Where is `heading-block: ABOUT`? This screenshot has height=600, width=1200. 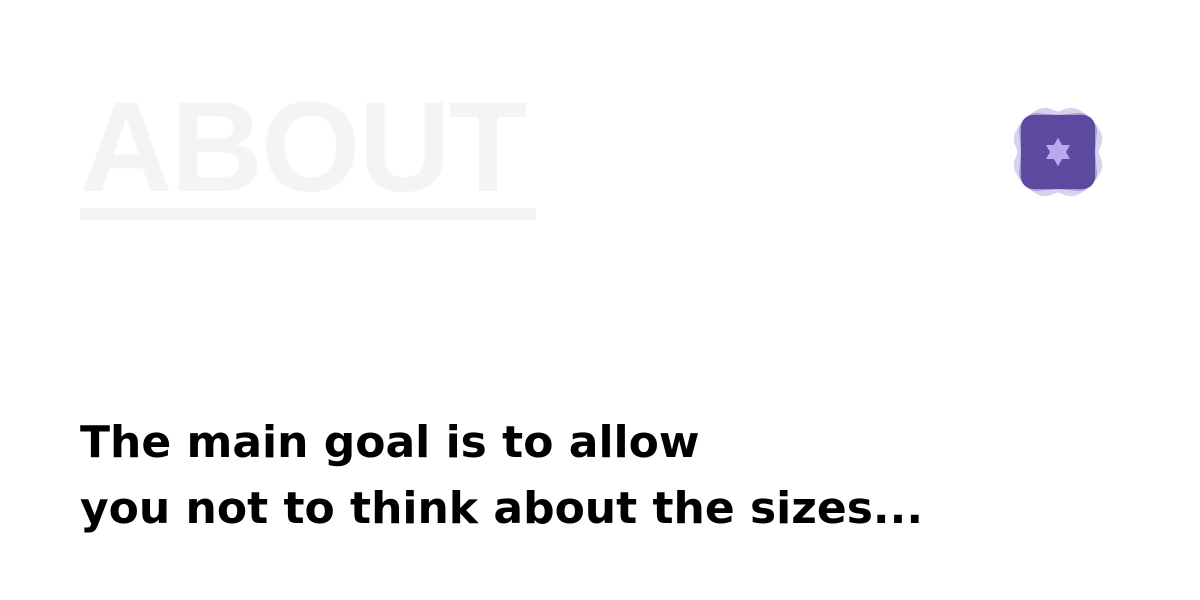 heading-block: ABOUT is located at coordinates (308, 148).